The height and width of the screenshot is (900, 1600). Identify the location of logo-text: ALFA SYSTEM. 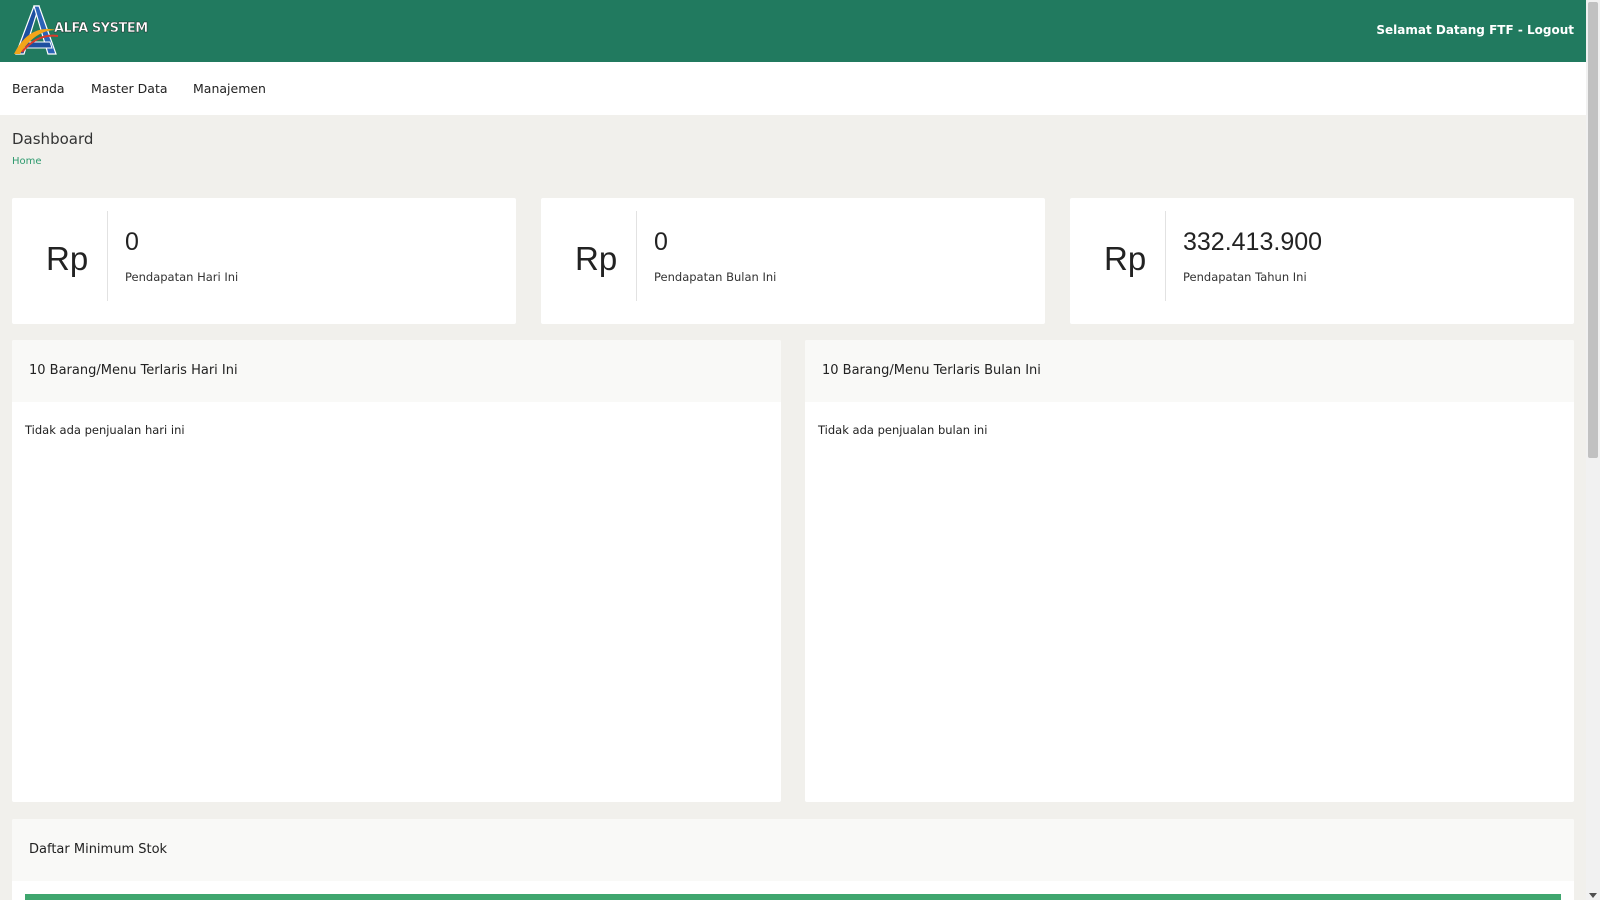
(101, 28).